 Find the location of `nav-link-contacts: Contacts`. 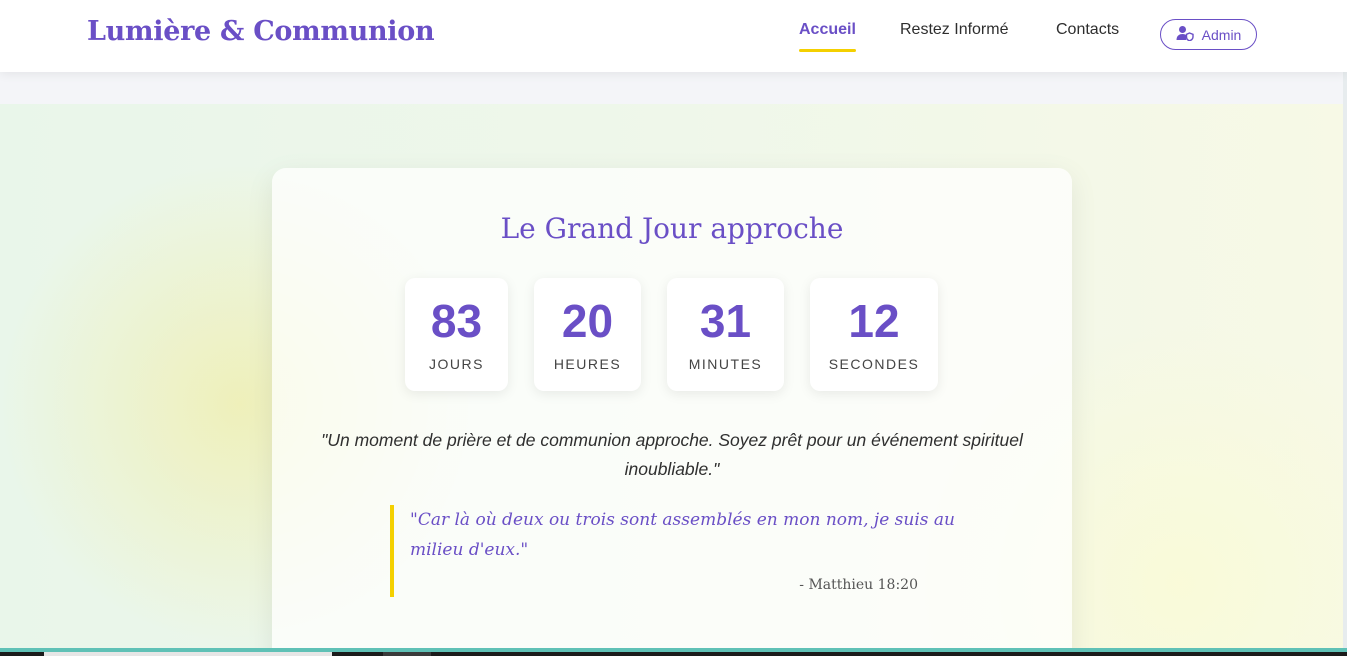

nav-link-contacts: Contacts is located at coordinates (1087, 30).